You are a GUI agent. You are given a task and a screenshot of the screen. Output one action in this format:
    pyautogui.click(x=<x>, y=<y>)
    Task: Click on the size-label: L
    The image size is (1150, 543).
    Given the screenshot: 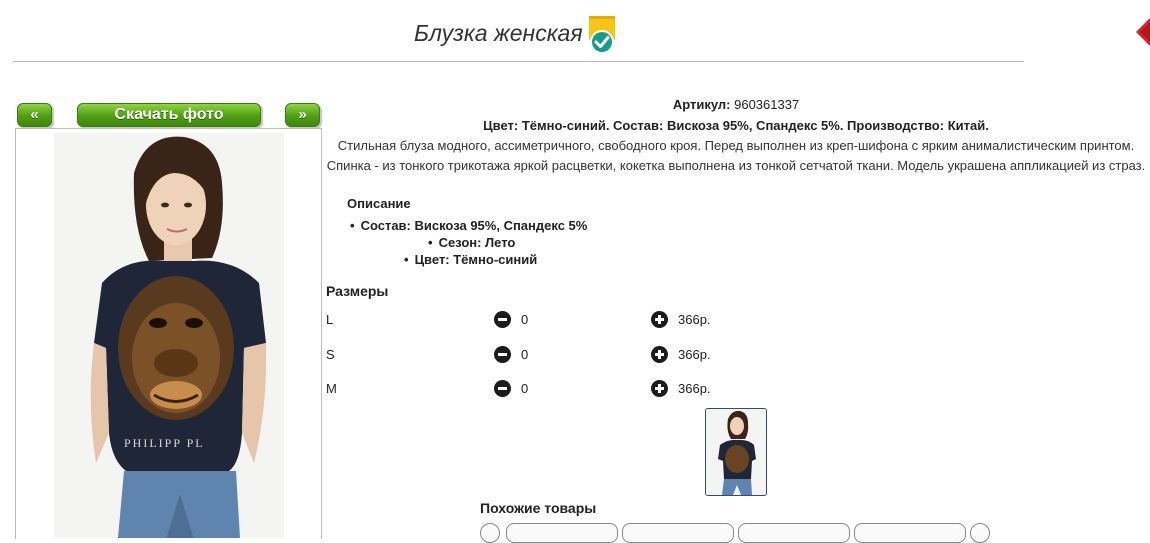 What is the action you would take?
    pyautogui.click(x=330, y=319)
    